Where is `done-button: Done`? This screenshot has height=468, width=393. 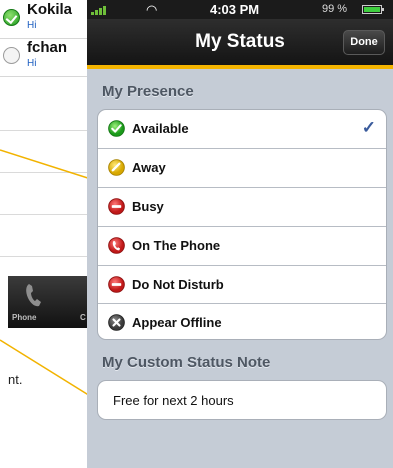 done-button: Done is located at coordinates (364, 42).